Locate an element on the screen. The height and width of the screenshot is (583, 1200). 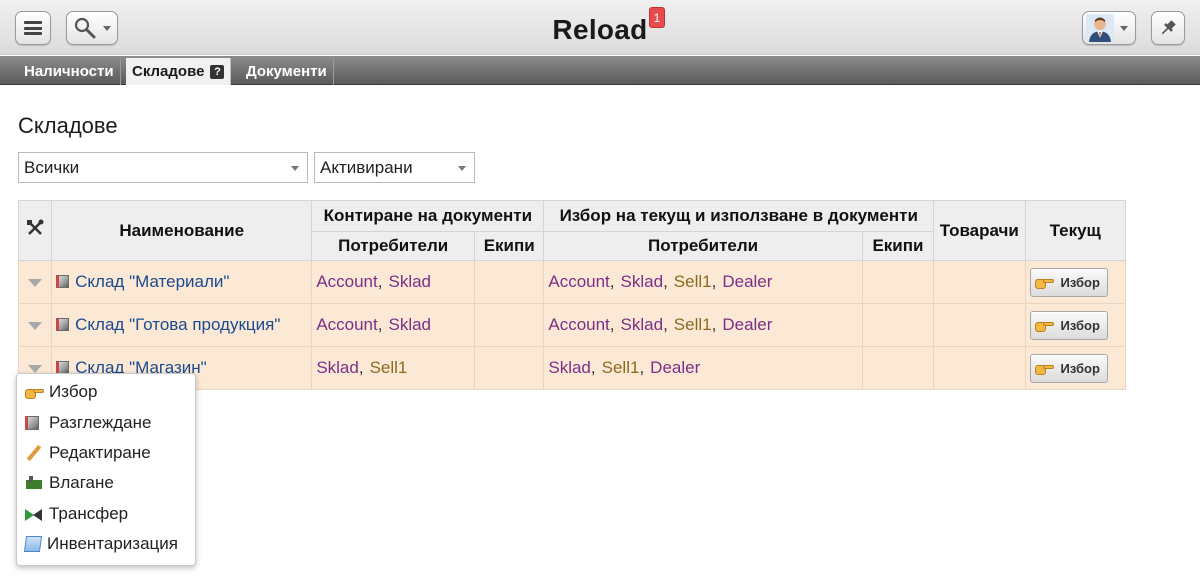
column-header-booking-teams: Екипи is located at coordinates (509, 246).